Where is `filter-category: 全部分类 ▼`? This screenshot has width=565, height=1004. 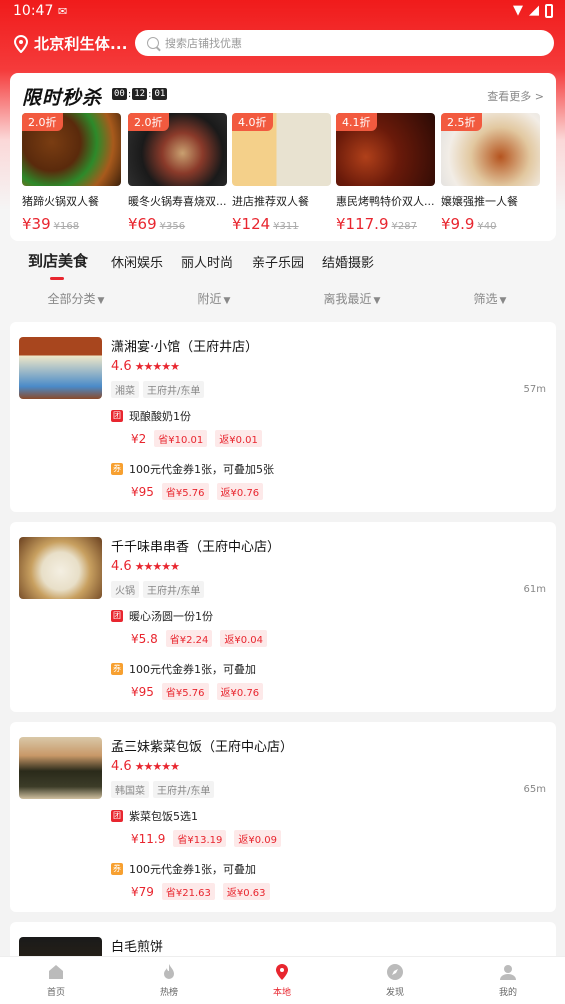 filter-category: 全部分类 ▼ is located at coordinates (76, 298).